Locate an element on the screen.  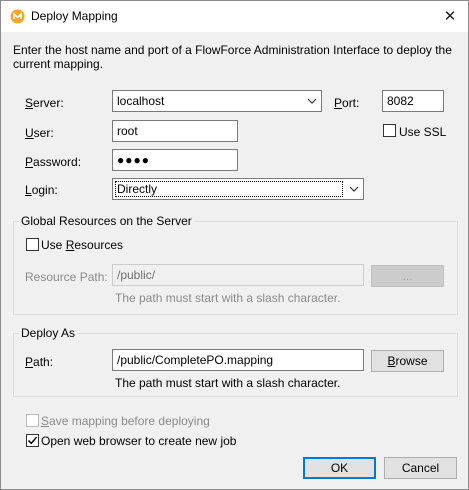
password-field: ●●●● is located at coordinates (175, 160).